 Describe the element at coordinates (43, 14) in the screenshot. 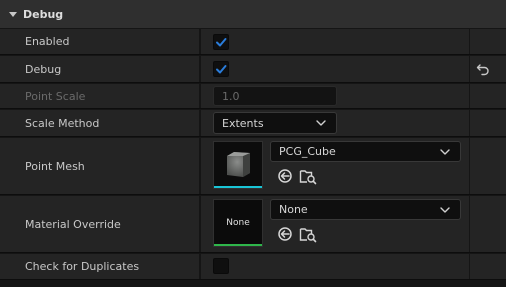

I see `section-title: Debug` at that location.